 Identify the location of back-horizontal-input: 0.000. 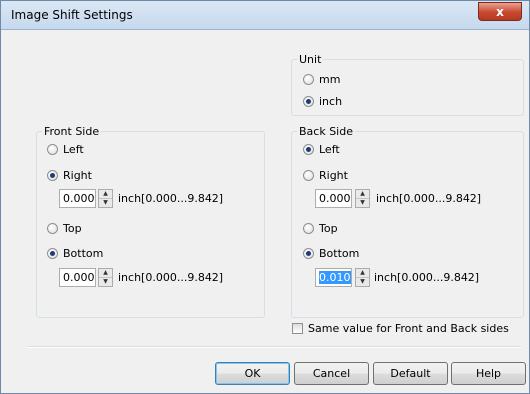
(333, 198).